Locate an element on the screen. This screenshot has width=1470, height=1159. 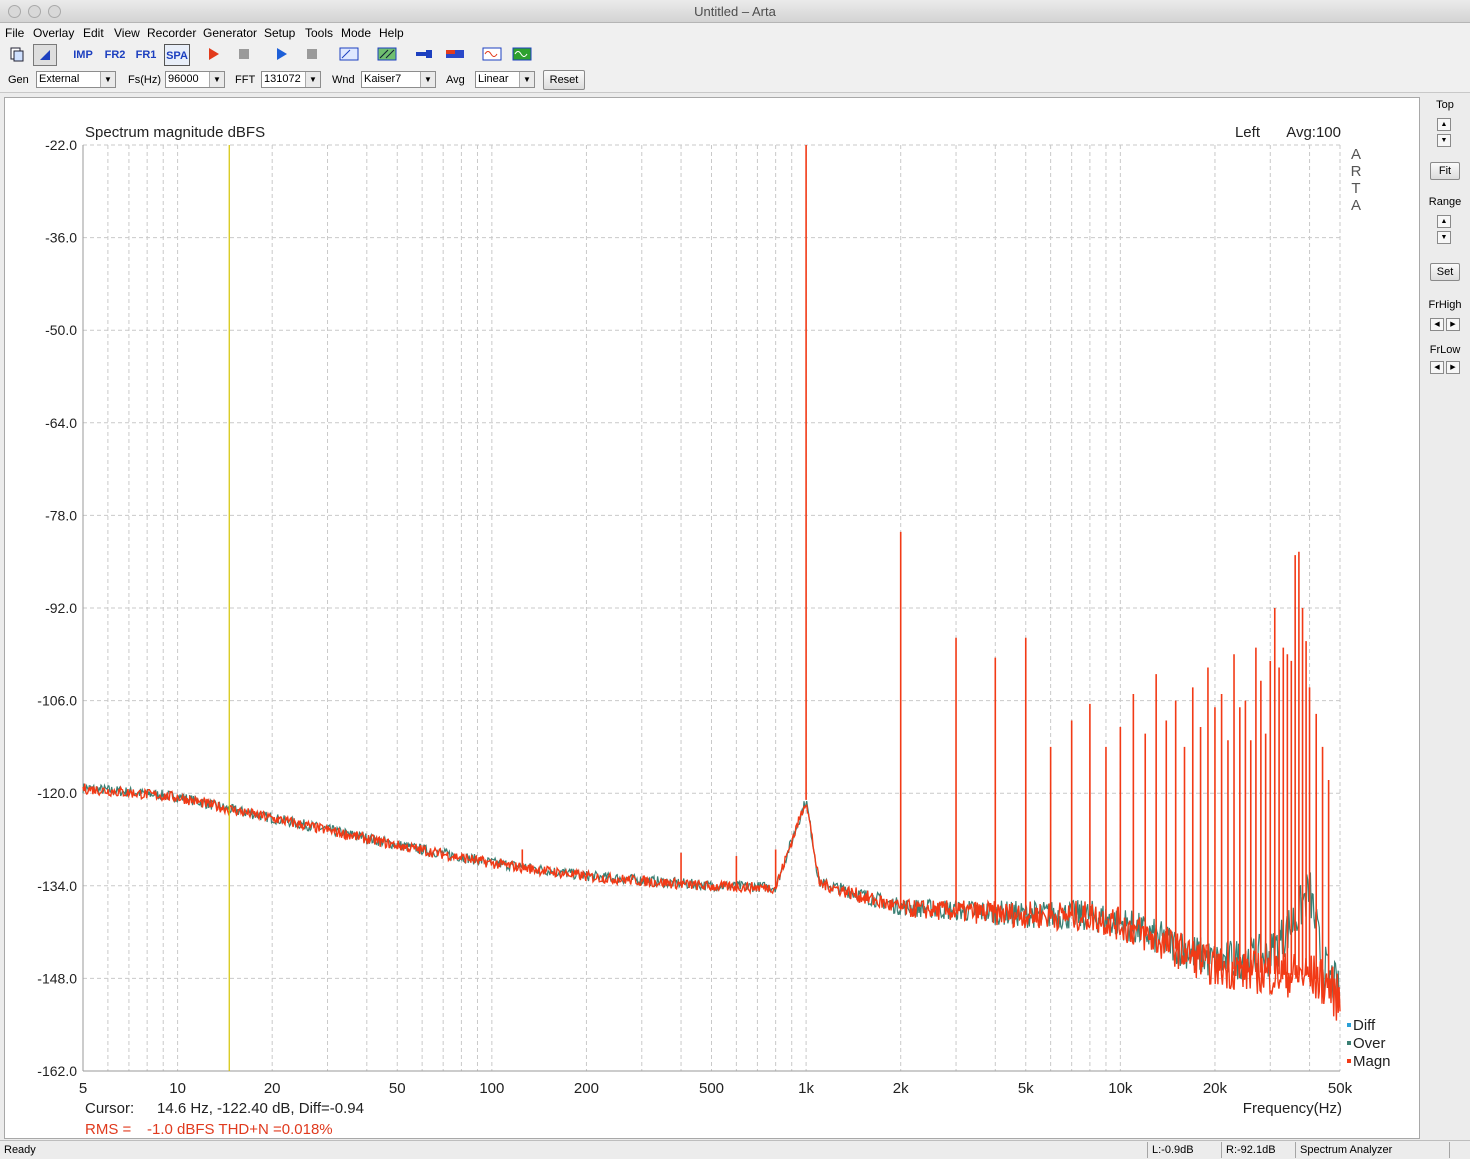
menu-setup: Setup is located at coordinates (279, 33).